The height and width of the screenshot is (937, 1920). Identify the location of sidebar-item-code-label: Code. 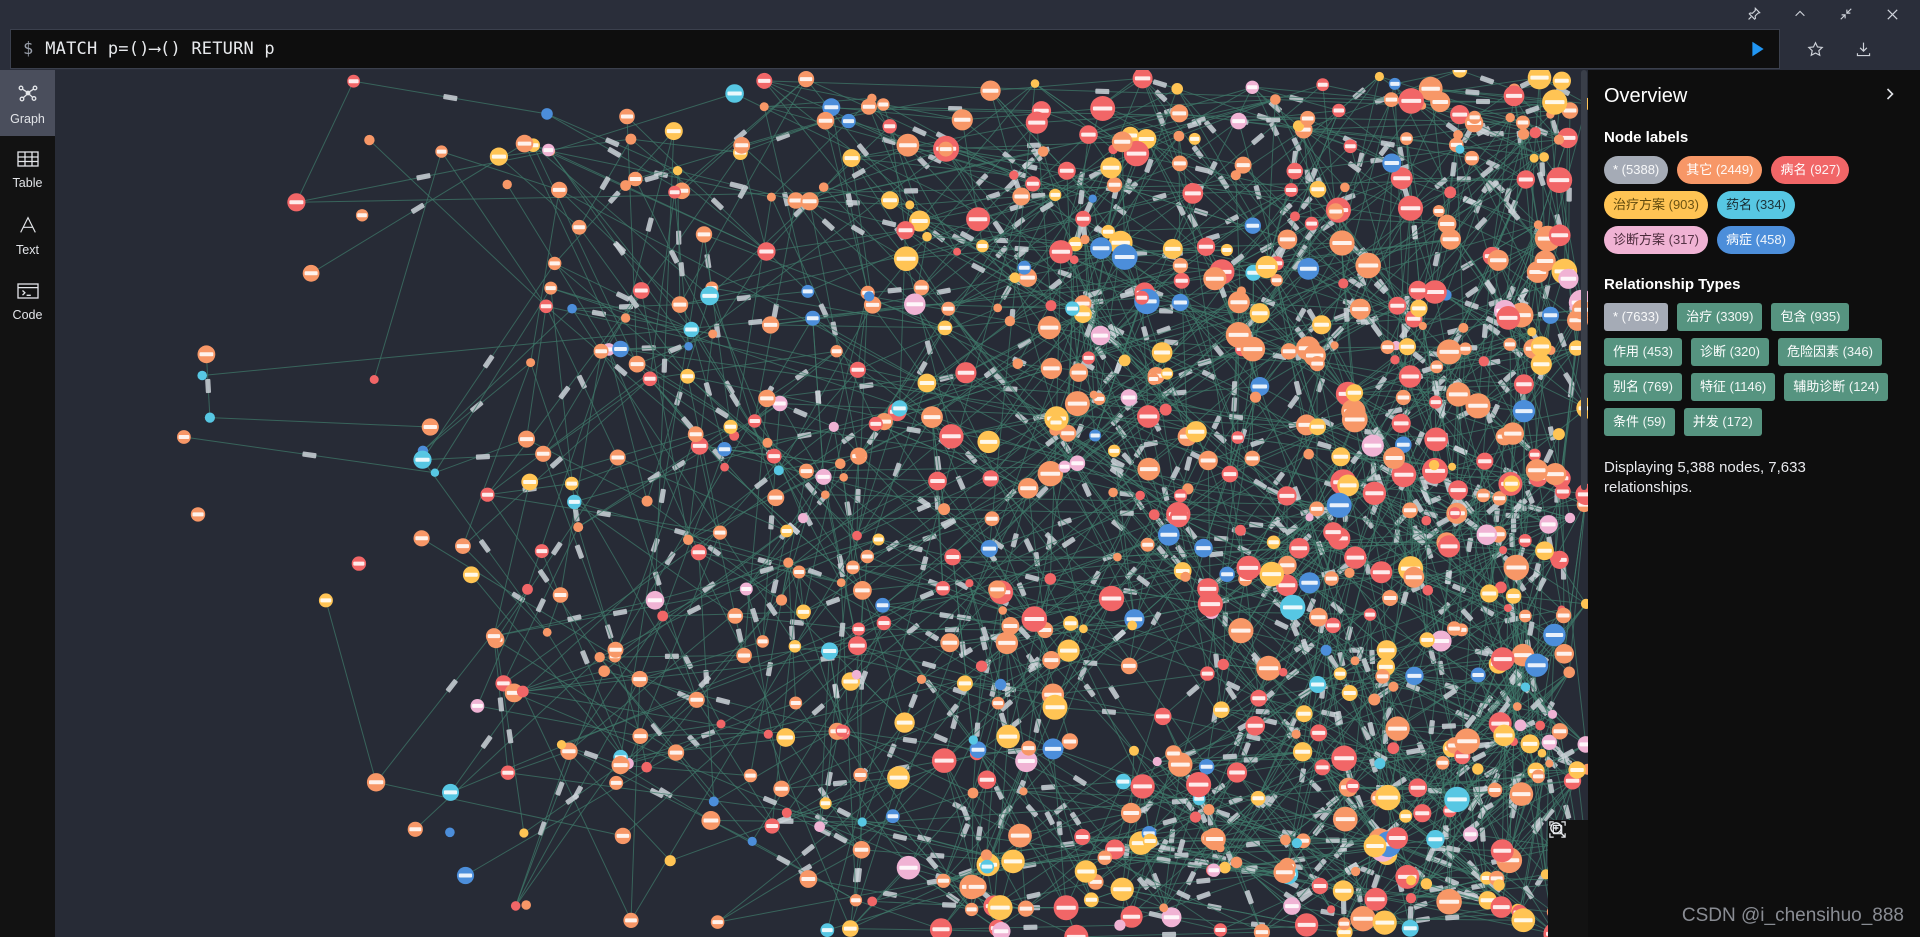
(27, 314).